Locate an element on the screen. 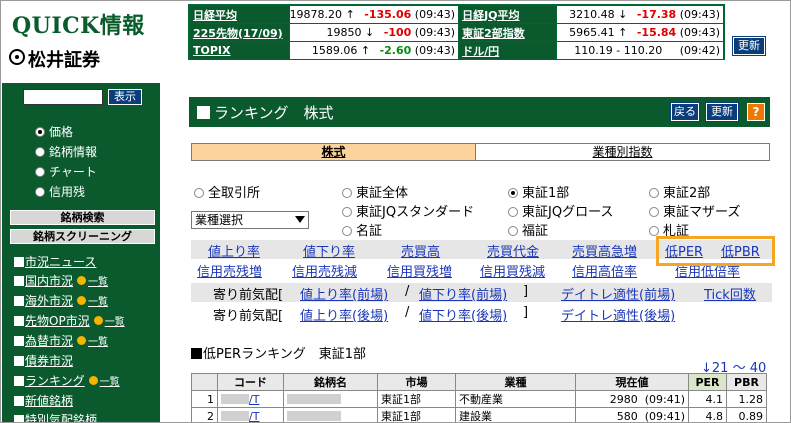  radio-price: 価格 is located at coordinates (54, 131).